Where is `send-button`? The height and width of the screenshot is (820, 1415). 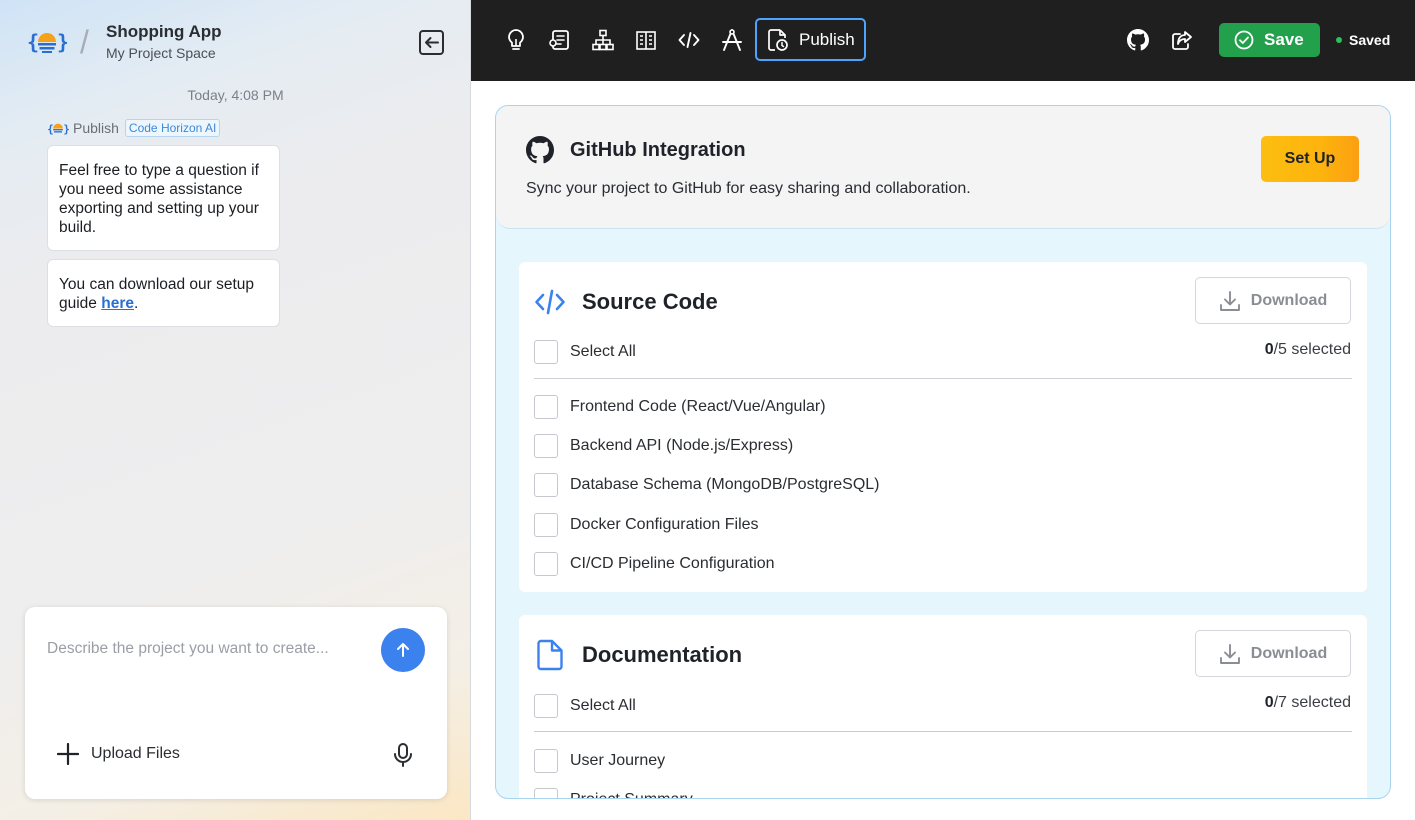 send-button is located at coordinates (403, 650).